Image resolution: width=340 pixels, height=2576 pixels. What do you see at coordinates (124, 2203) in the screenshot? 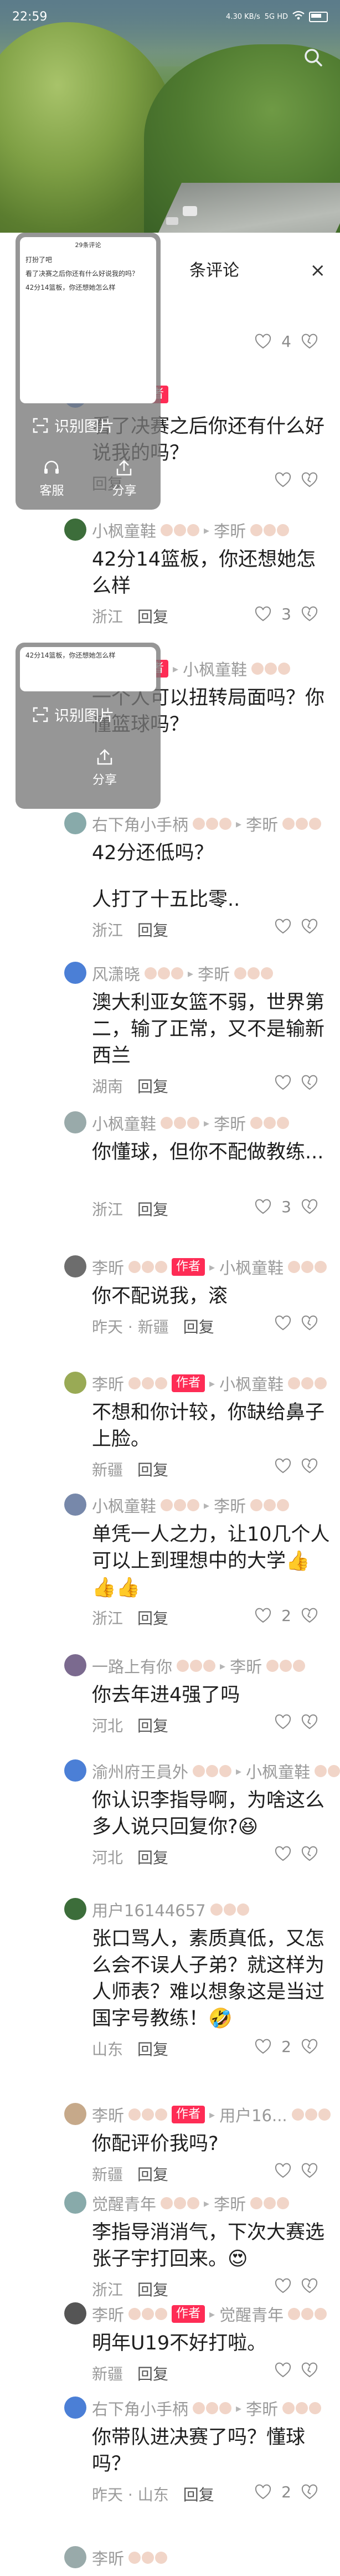
I see `comment-username: 觉醒青年` at bounding box center [124, 2203].